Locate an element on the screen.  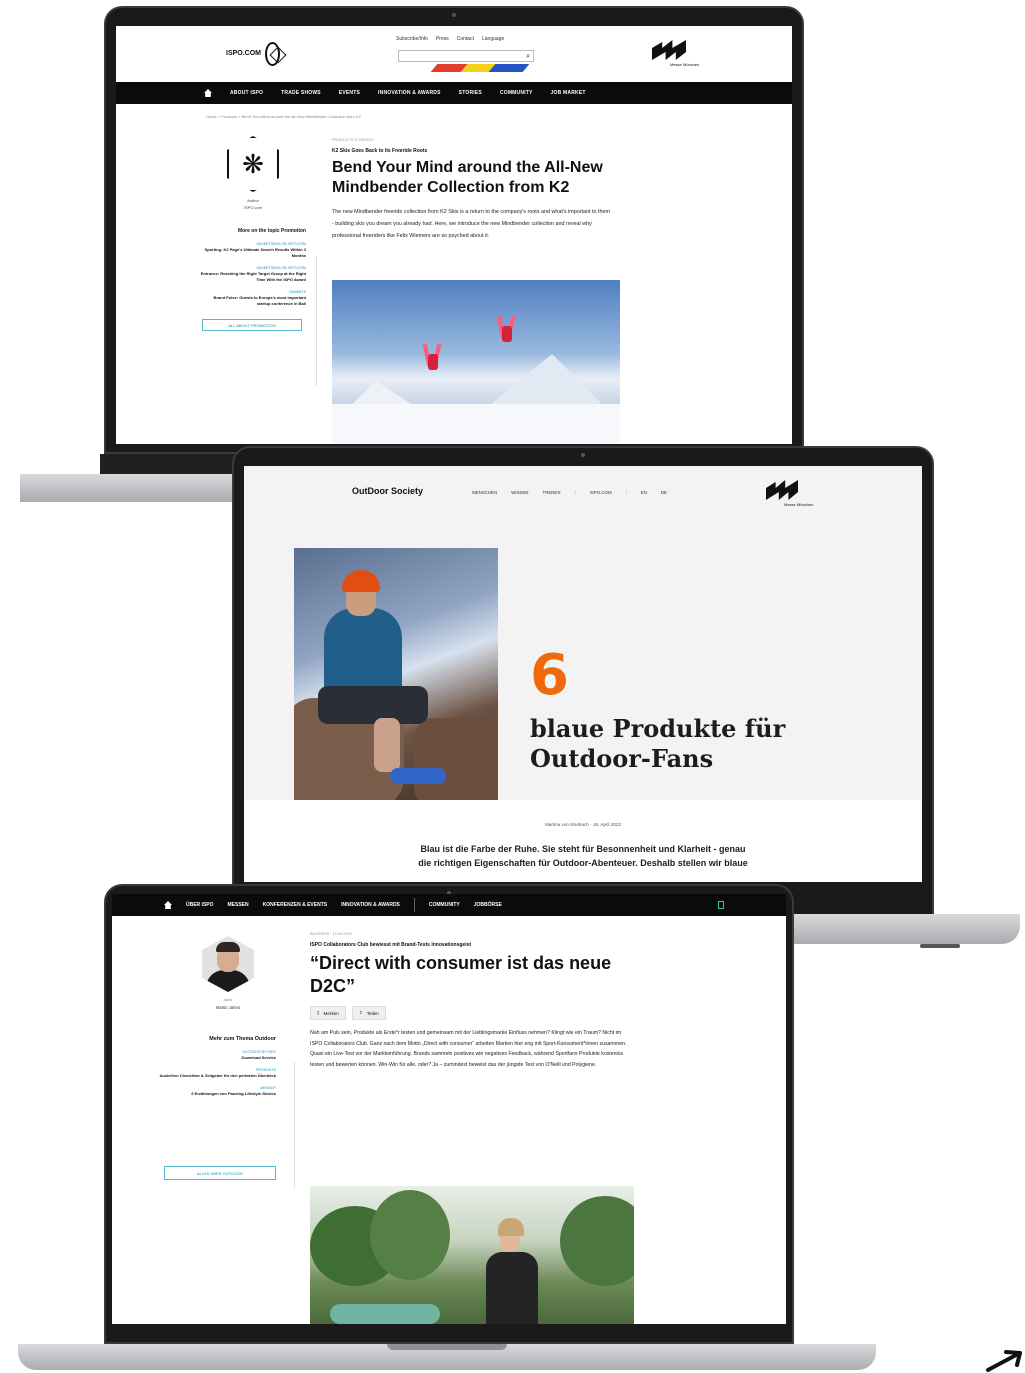
laptop-foot is located at coordinates (940, 946).